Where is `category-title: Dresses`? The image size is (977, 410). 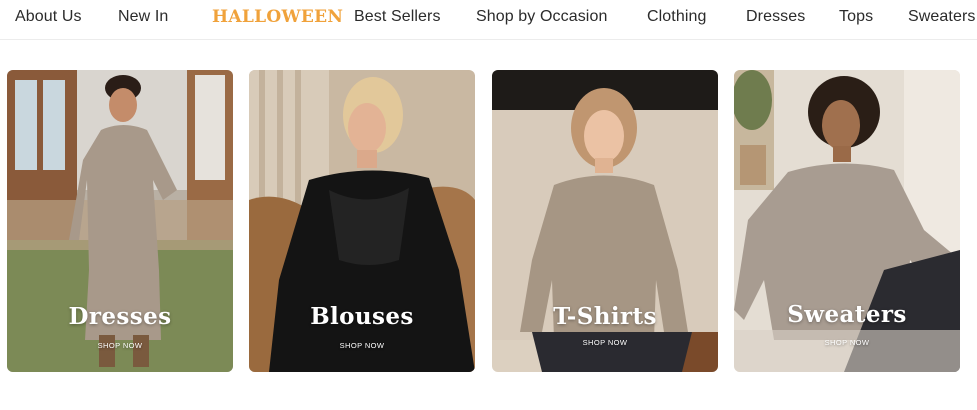 category-title: Dresses is located at coordinates (120, 316).